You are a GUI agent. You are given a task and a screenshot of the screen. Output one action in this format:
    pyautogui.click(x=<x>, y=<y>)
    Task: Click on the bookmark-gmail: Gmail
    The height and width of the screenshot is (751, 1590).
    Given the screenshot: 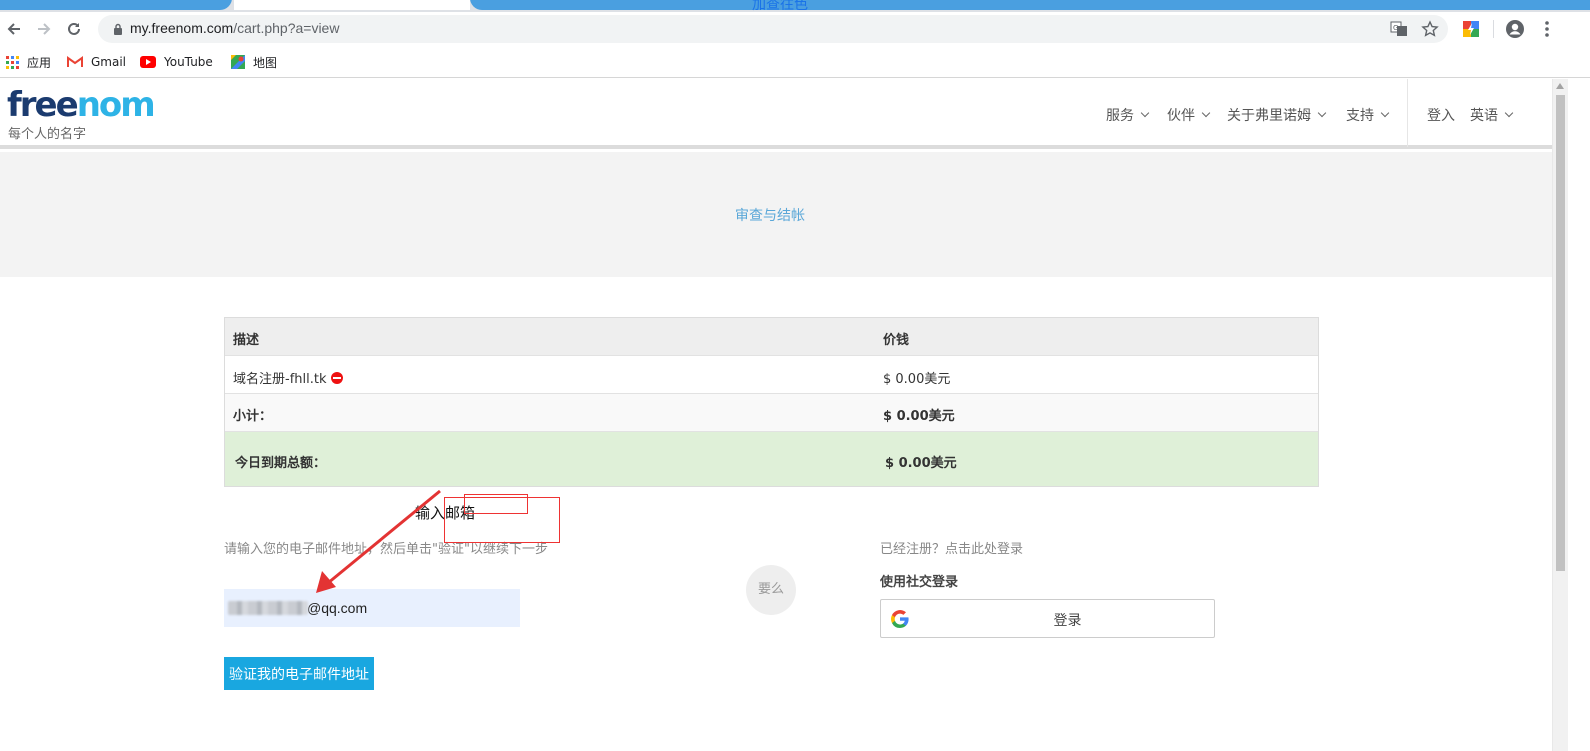 What is the action you would take?
    pyautogui.click(x=96, y=62)
    